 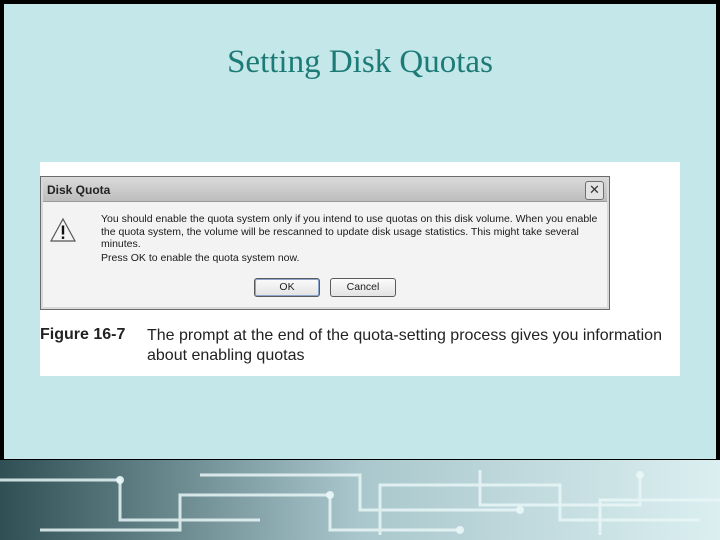 What do you see at coordinates (200, 258) in the screenshot?
I see `dialog-prompt: Press OK to enable the quota system now.` at bounding box center [200, 258].